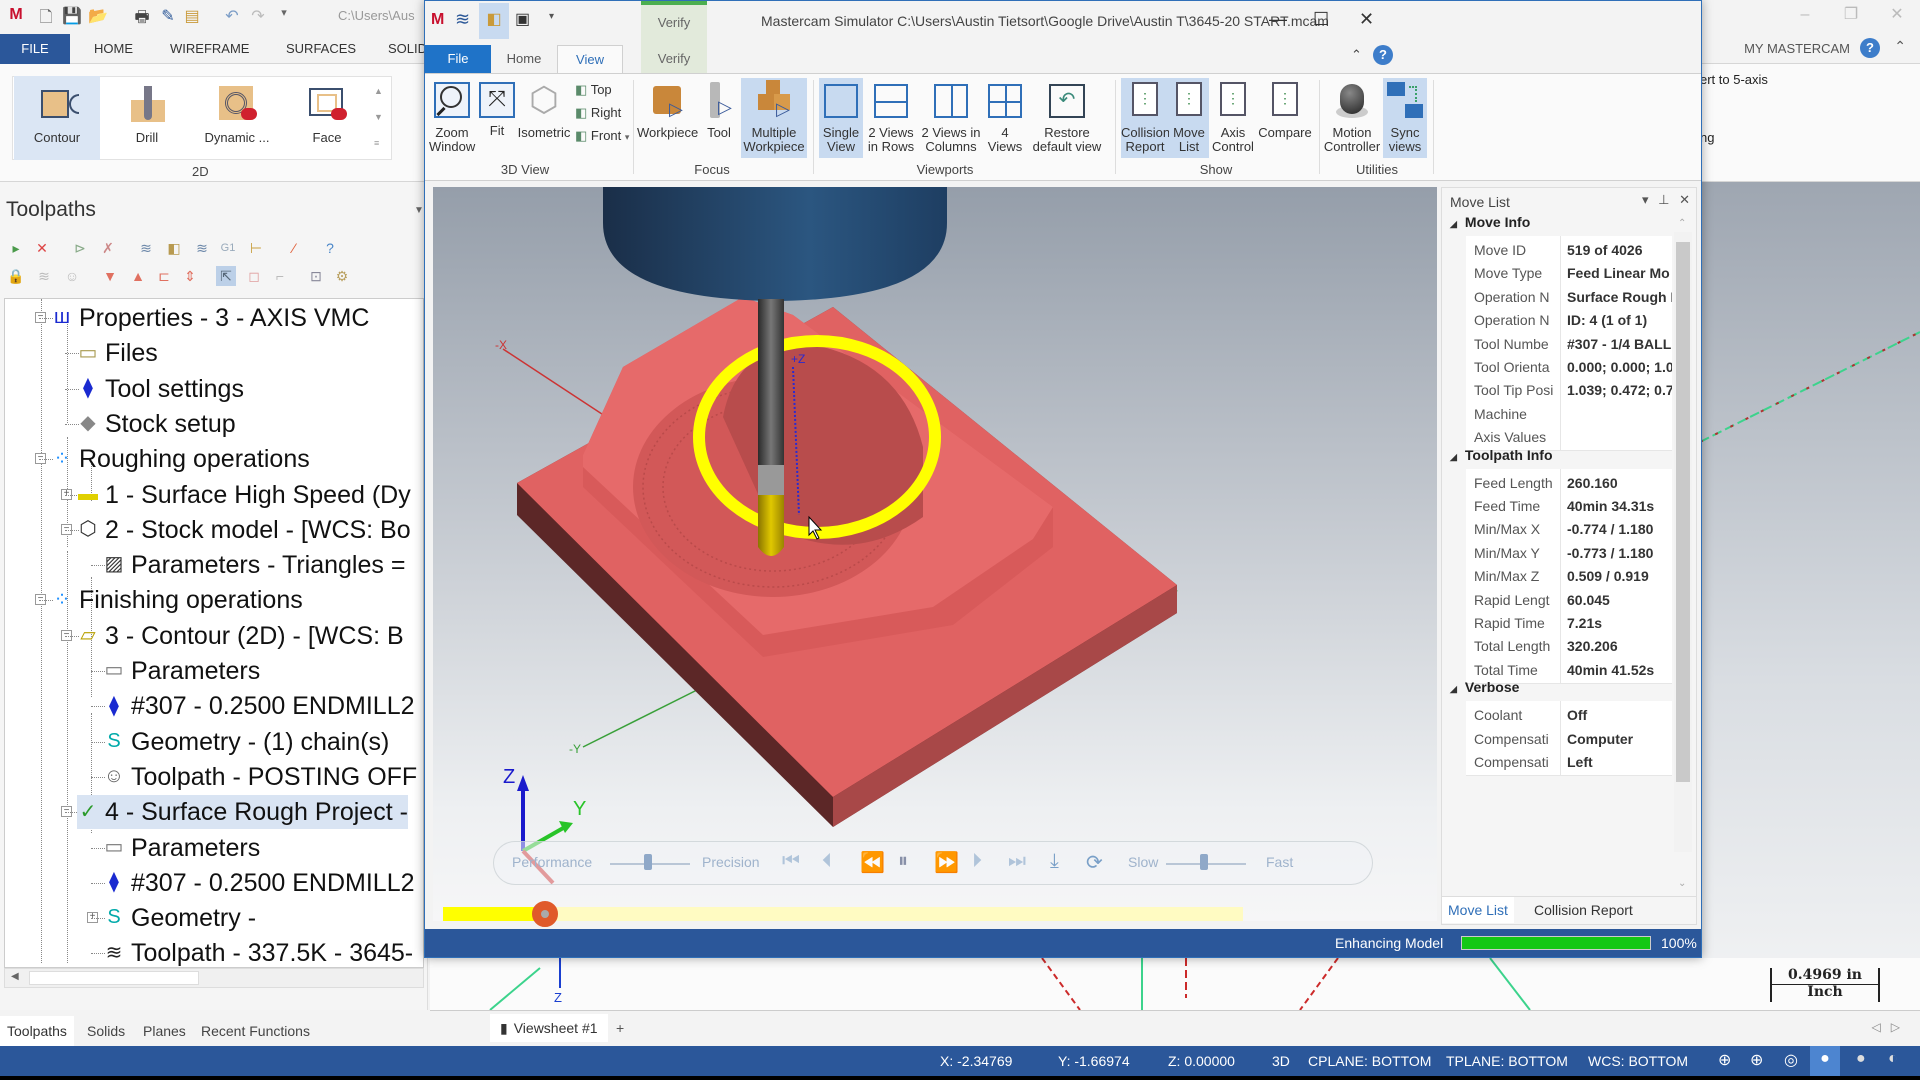 The image size is (1920, 1080). What do you see at coordinates (243, 530) in the screenshot?
I see `tree-node: ⬡ 2 - Stock model - [WCS: Bo` at bounding box center [243, 530].